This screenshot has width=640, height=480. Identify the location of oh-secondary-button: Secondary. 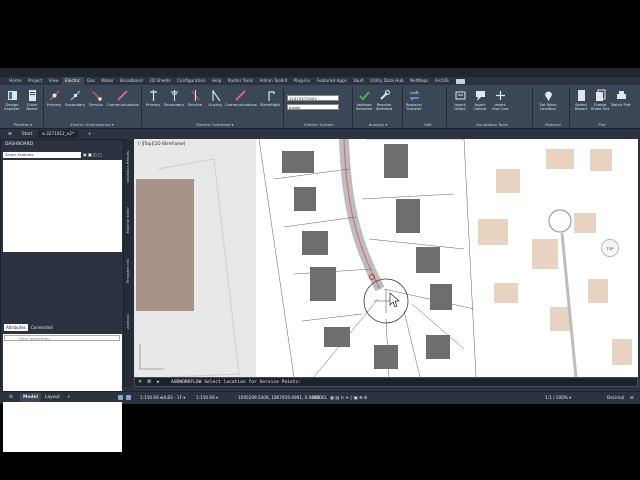
(174, 98).